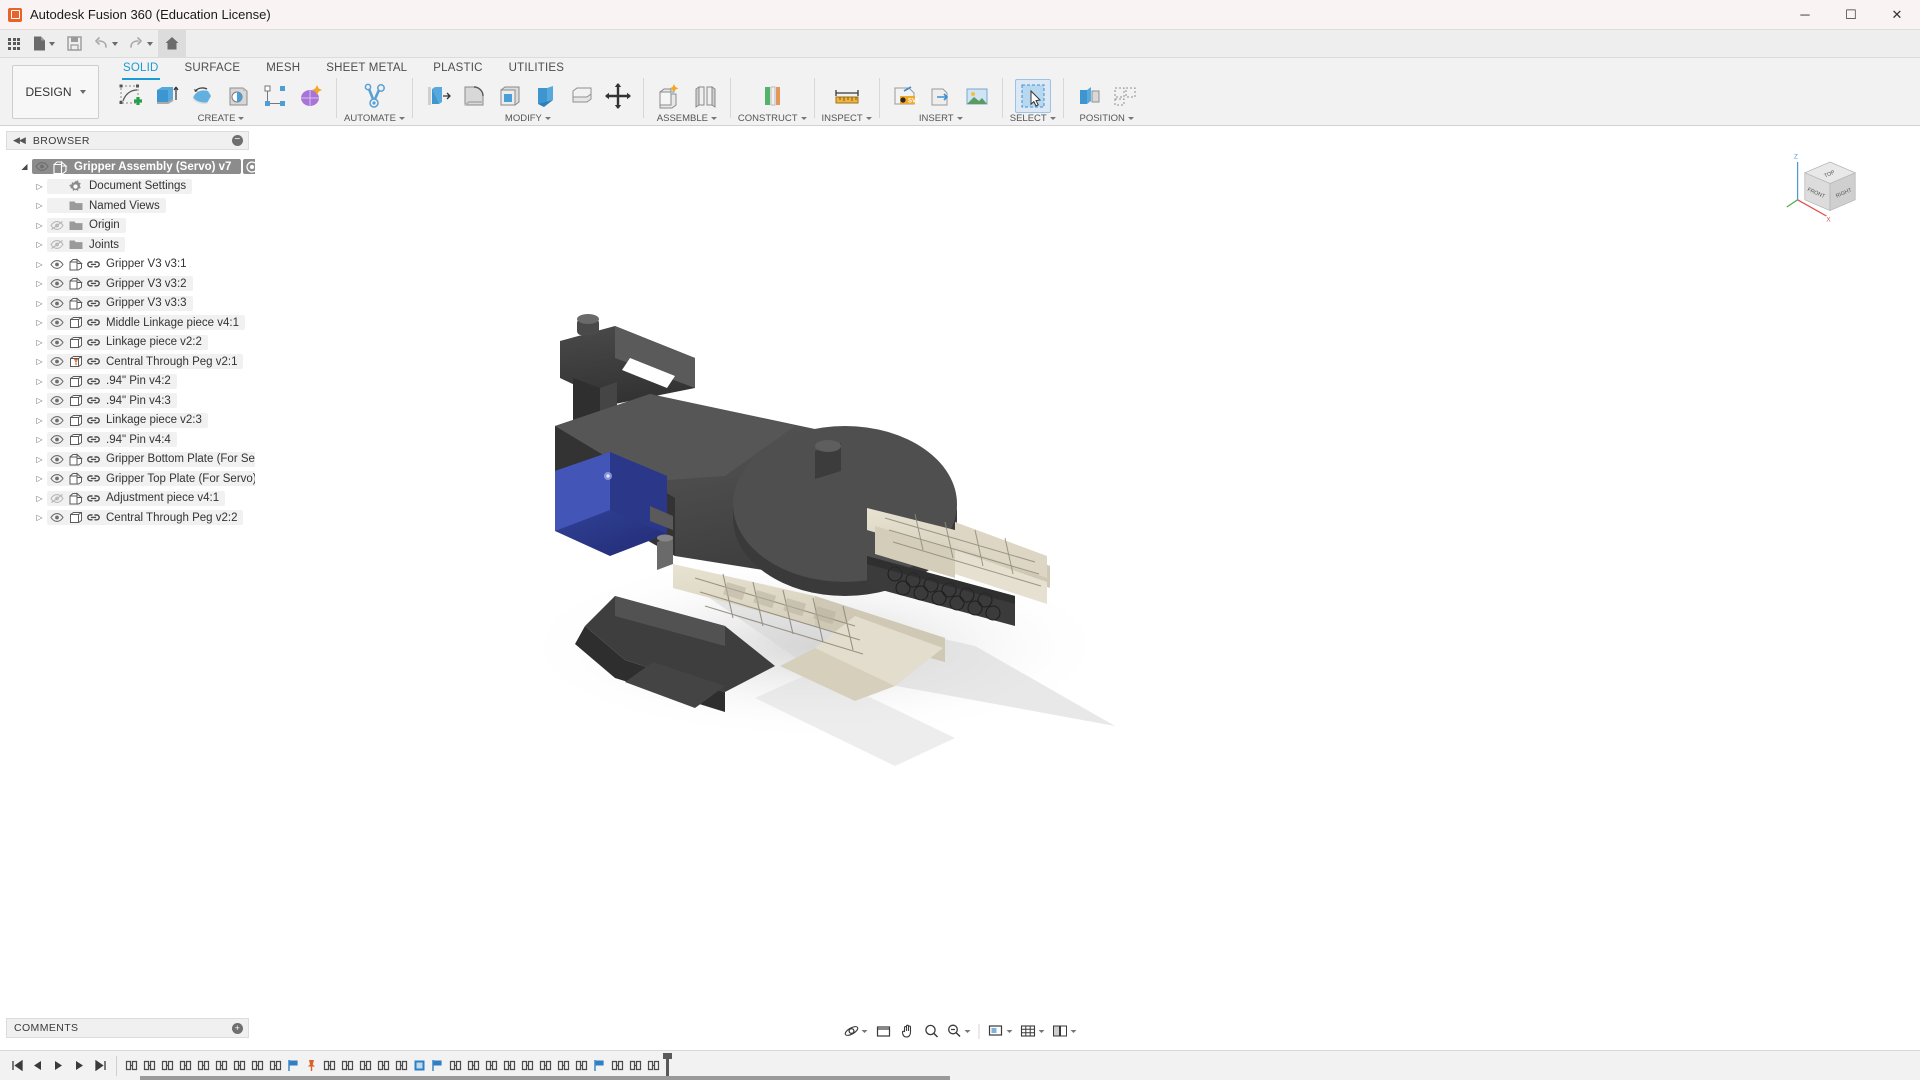 The image size is (1920, 1080). Describe the element at coordinates (44, 44) in the screenshot. I see `new-document-button` at that location.